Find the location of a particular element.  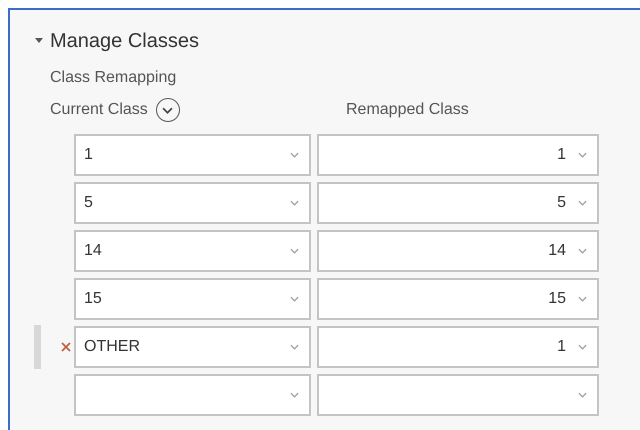

remapped-class-dropdown: 14 is located at coordinates (458, 251).